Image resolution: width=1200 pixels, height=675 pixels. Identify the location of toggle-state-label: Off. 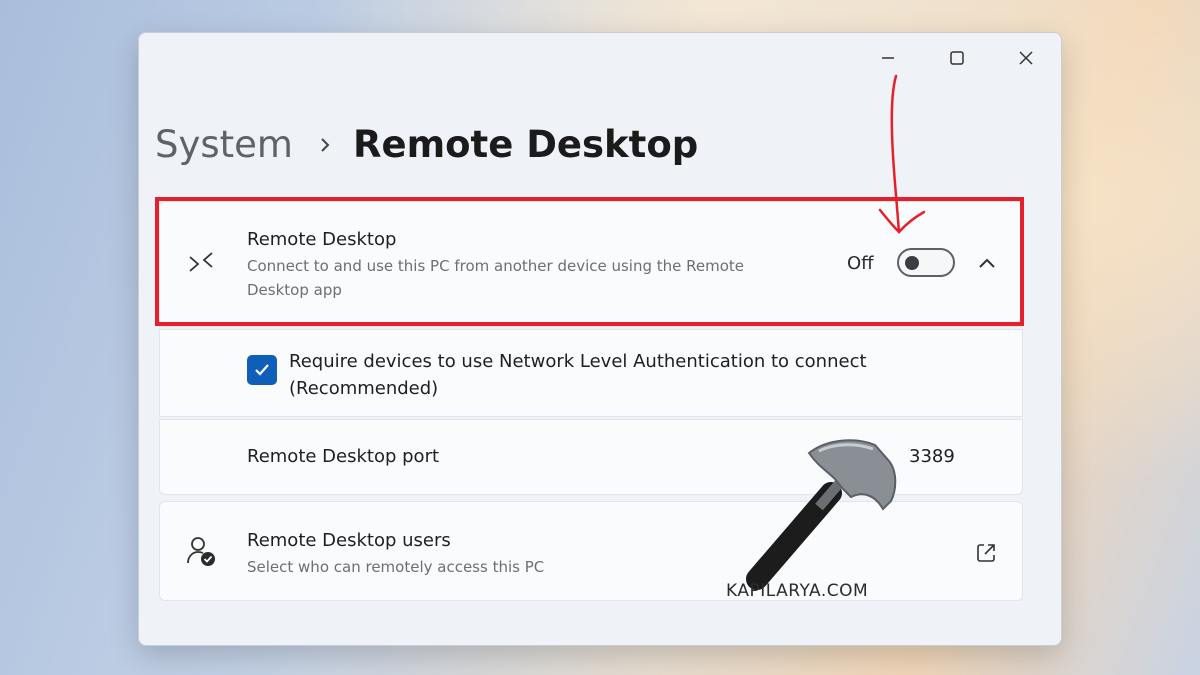
(860, 263).